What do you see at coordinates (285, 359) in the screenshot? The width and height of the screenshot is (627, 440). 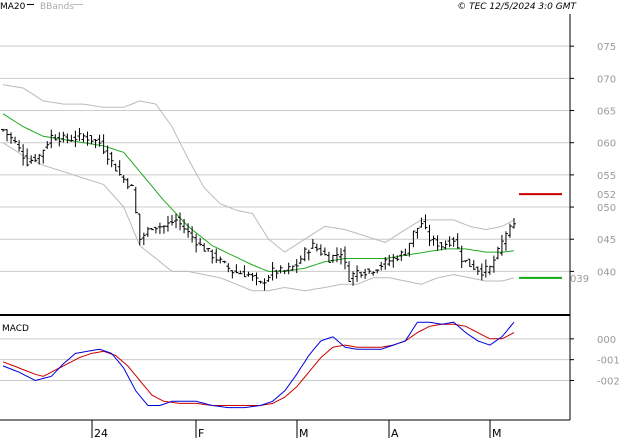 I see `macd-grid` at bounding box center [285, 359].